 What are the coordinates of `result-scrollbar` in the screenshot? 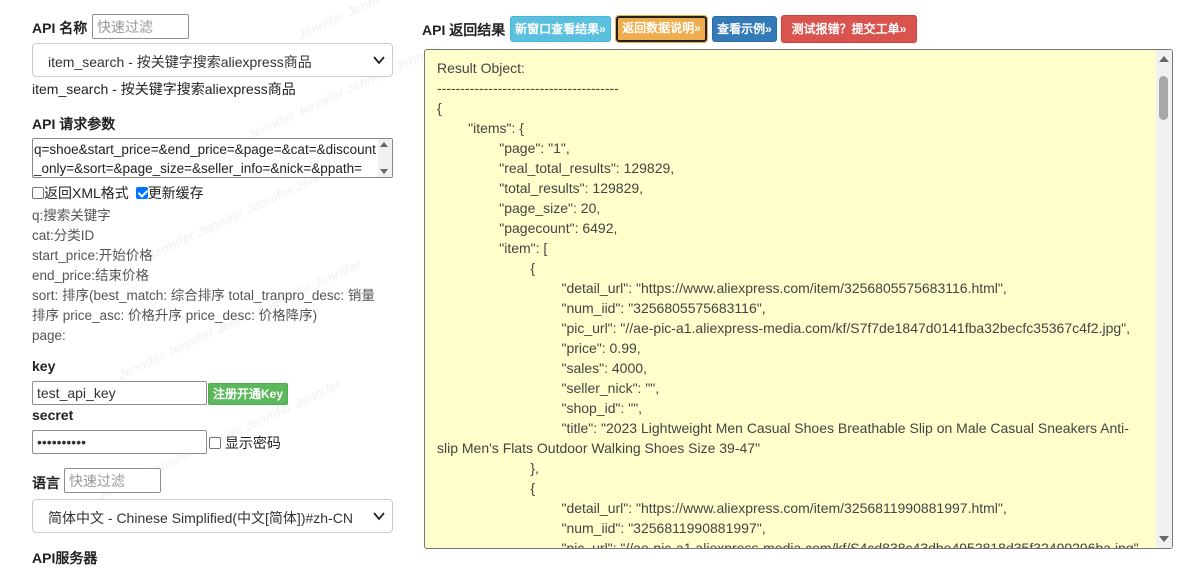 It's located at (1164, 299).